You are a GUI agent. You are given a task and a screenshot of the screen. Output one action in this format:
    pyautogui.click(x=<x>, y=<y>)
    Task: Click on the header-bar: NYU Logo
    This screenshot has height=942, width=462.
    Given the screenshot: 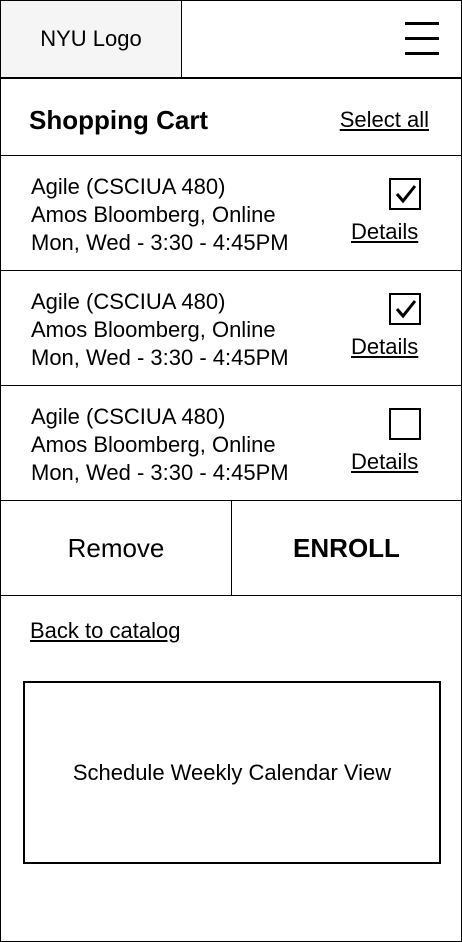 What is the action you would take?
    pyautogui.click(x=231, y=40)
    